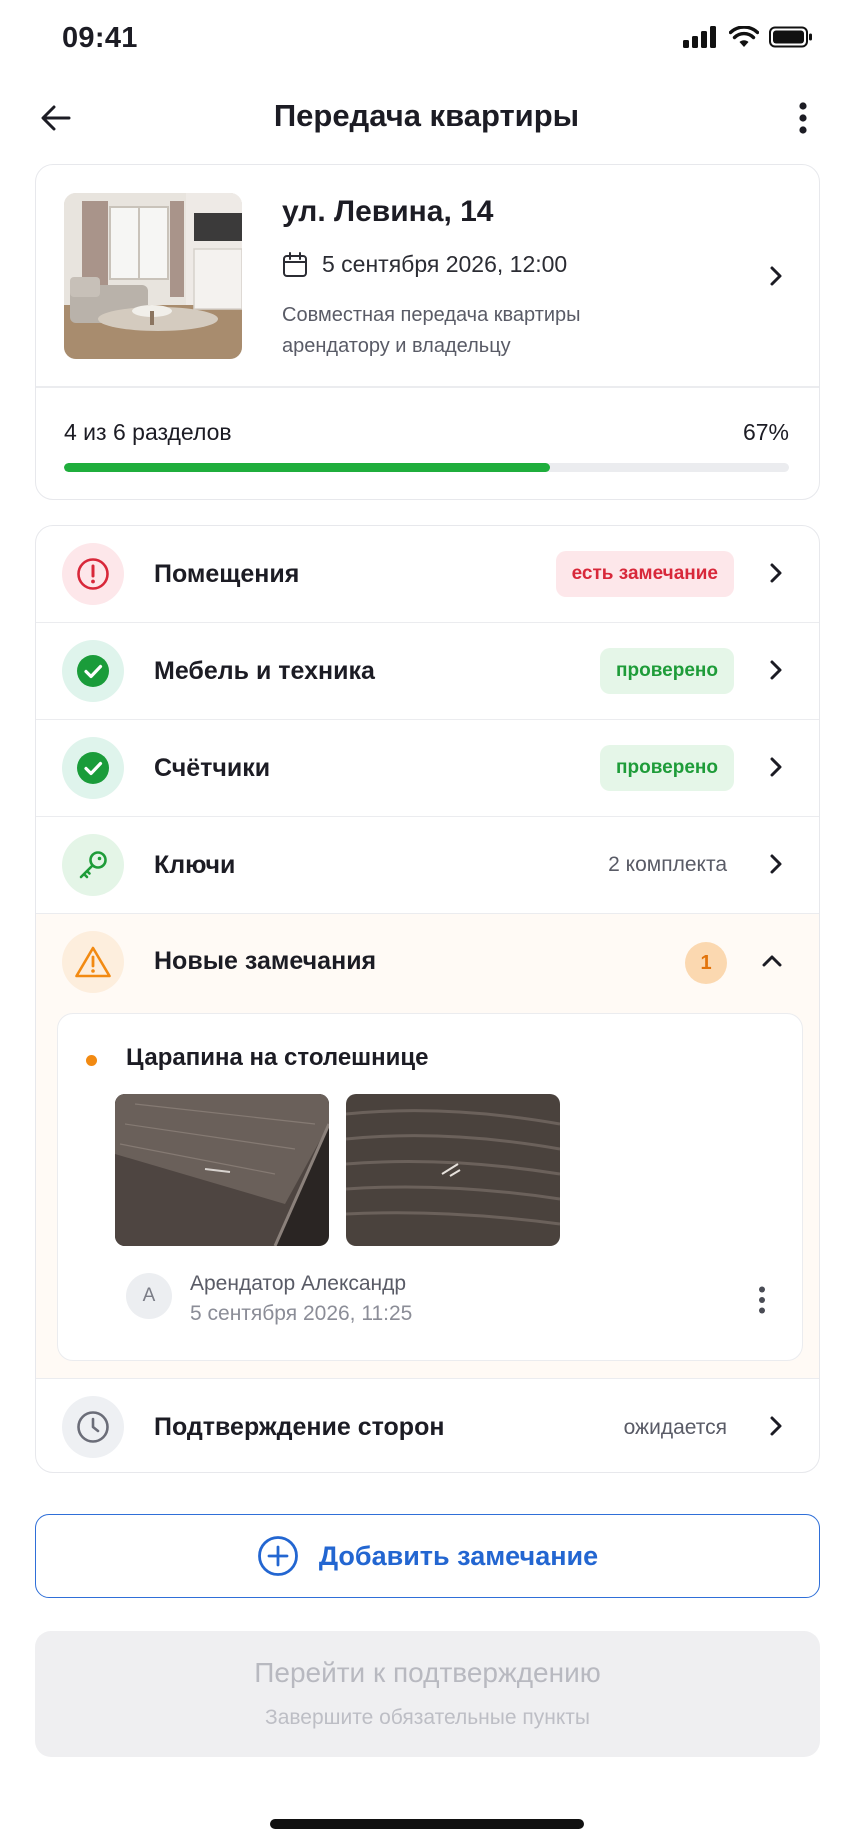  I want to click on more-options-button, so click(803, 118).